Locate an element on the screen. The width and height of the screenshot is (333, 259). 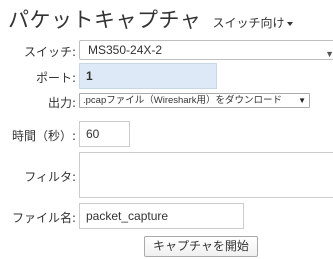
filter-textarea is located at coordinates (206, 175).